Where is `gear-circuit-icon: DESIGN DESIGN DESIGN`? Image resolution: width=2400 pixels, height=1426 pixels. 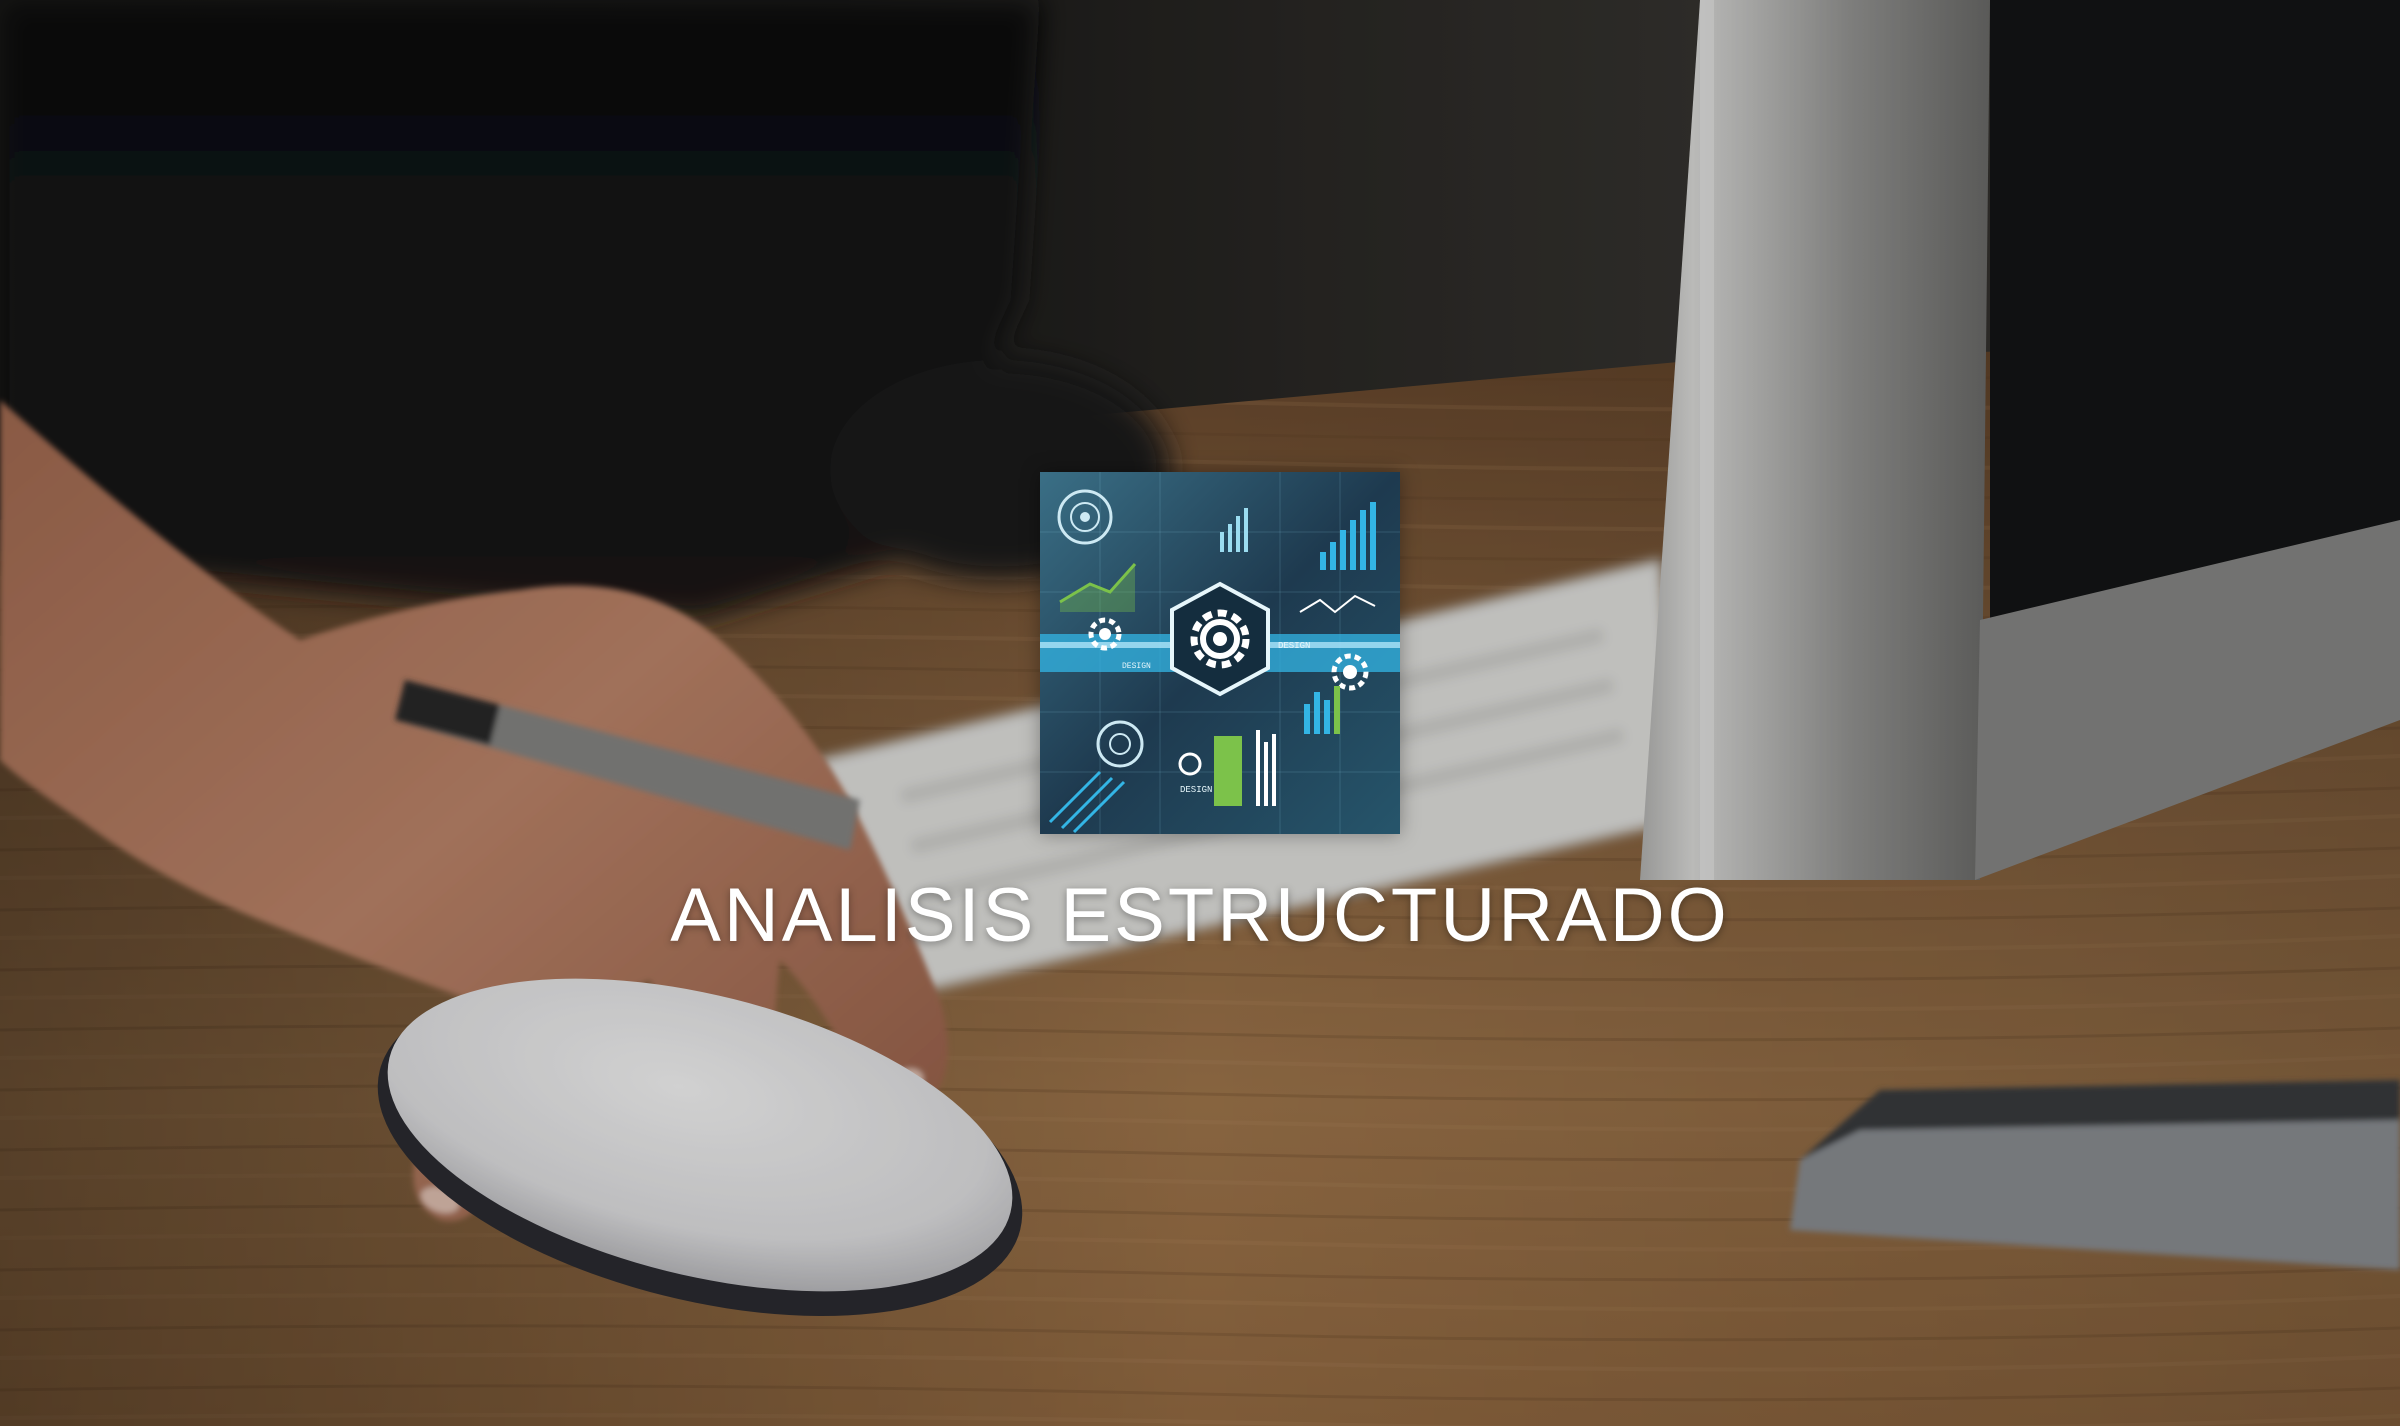
gear-circuit-icon: DESIGN DESIGN DESIGN is located at coordinates (1220, 653).